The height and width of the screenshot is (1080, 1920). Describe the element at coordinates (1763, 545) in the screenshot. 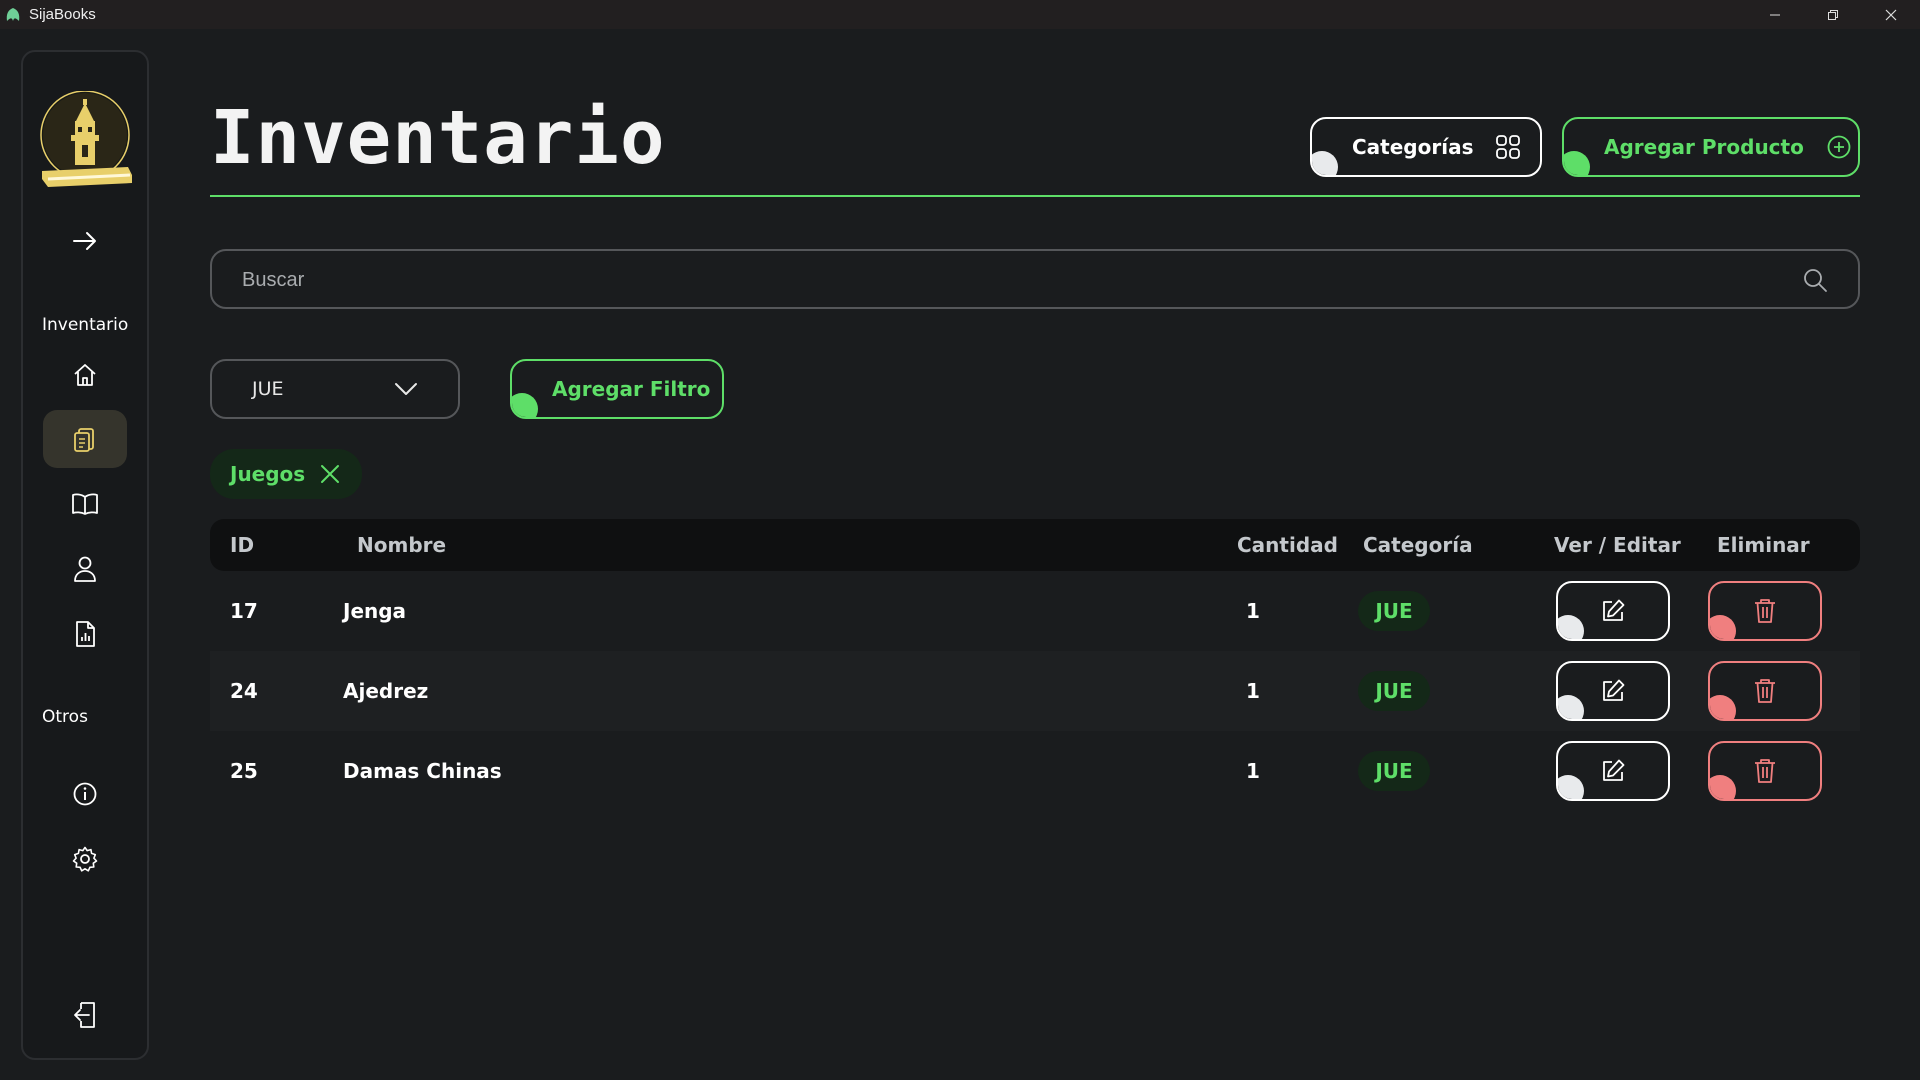

I see `column-header-eliminar: Eliminar` at that location.